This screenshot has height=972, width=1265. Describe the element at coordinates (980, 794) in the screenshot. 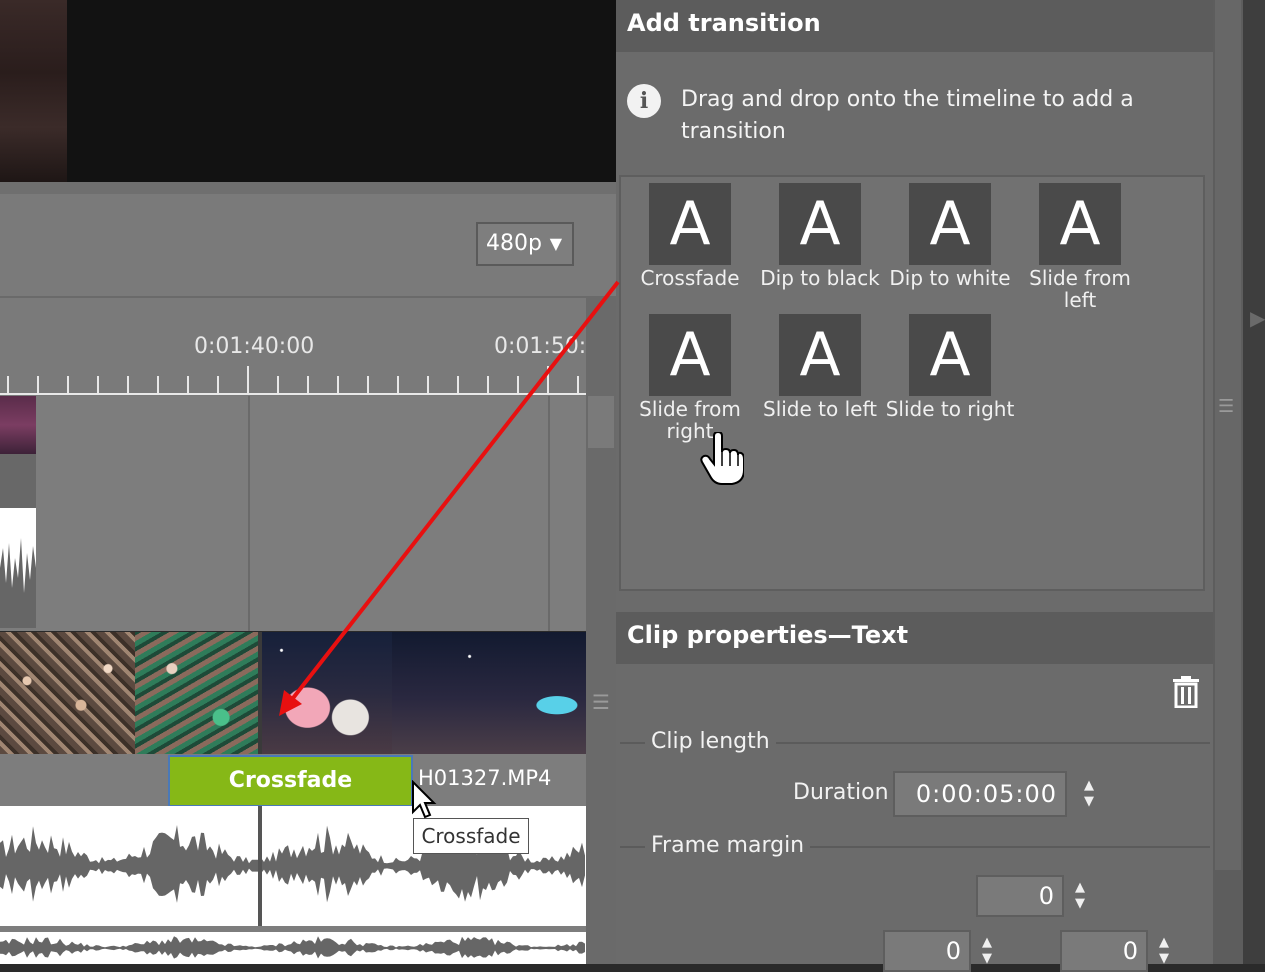

I see `duration-input: 0:00:05:00` at that location.